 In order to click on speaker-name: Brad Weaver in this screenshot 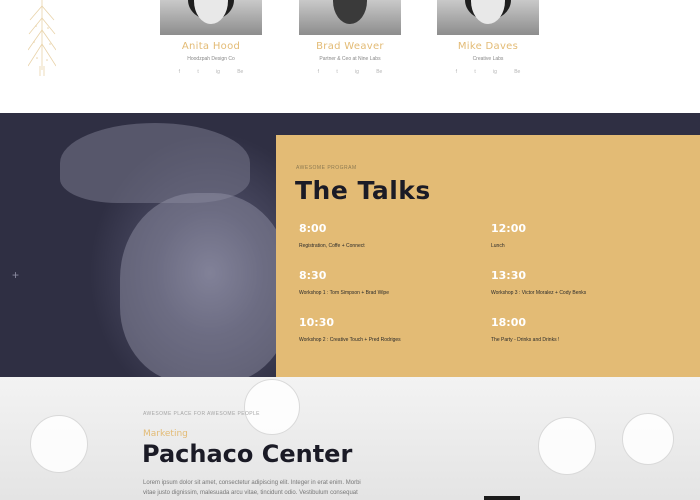, I will do `click(350, 46)`.